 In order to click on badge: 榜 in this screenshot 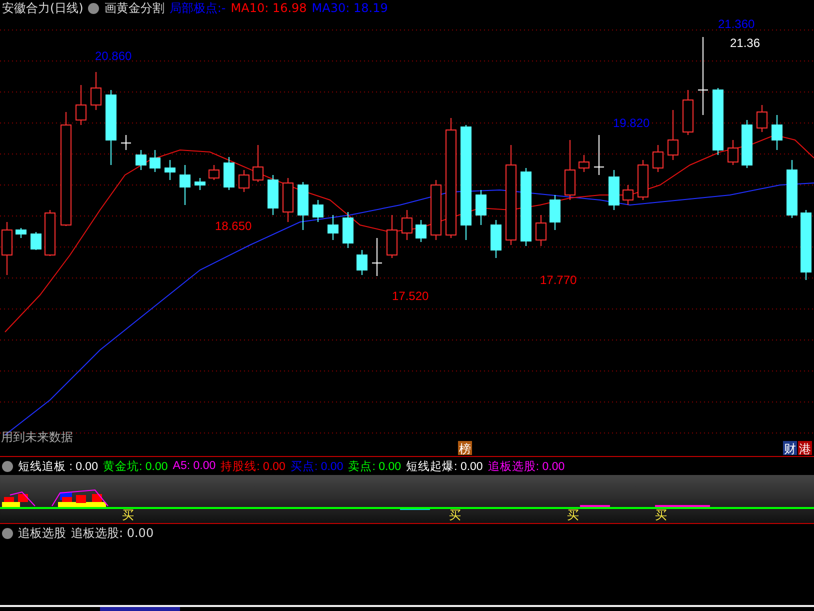, I will do `click(465, 448)`.